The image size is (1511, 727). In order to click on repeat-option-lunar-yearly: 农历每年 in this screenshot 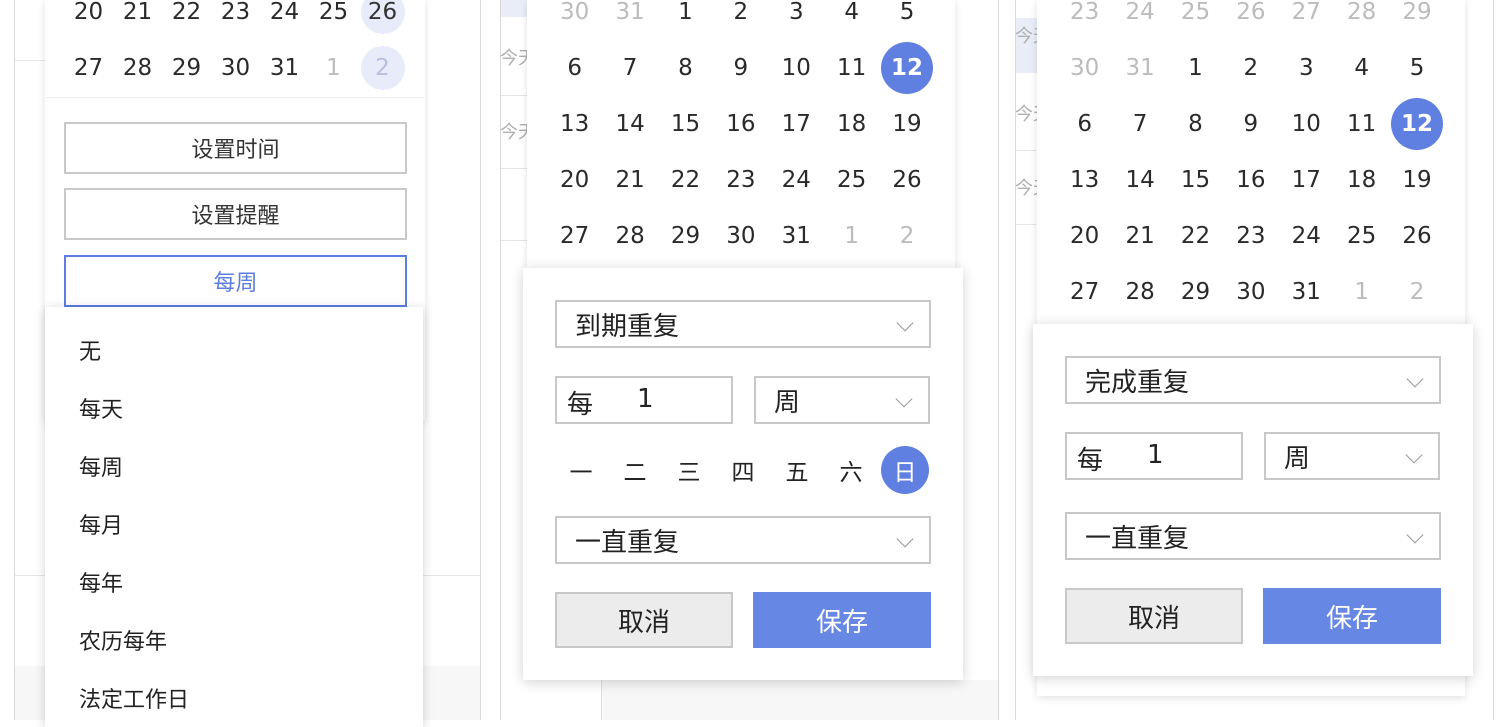, I will do `click(123, 640)`.